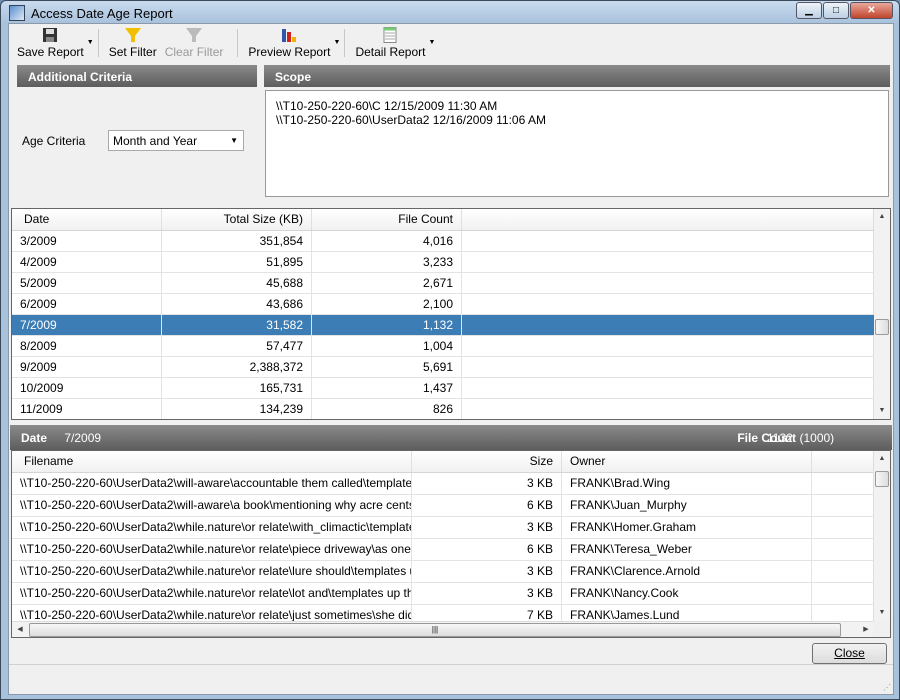 The width and height of the screenshot is (900, 700). Describe the element at coordinates (102, 13) in the screenshot. I see `window-title: Access Date Age Report` at that location.